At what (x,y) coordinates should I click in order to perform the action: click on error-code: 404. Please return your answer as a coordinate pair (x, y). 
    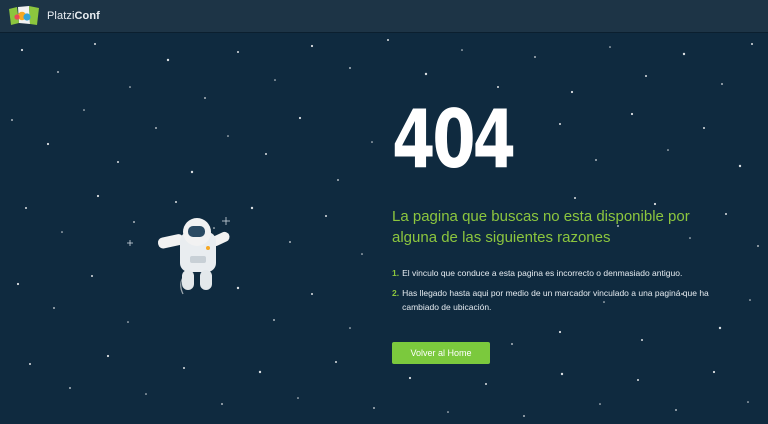
    Looking at the image, I should click on (454, 139).